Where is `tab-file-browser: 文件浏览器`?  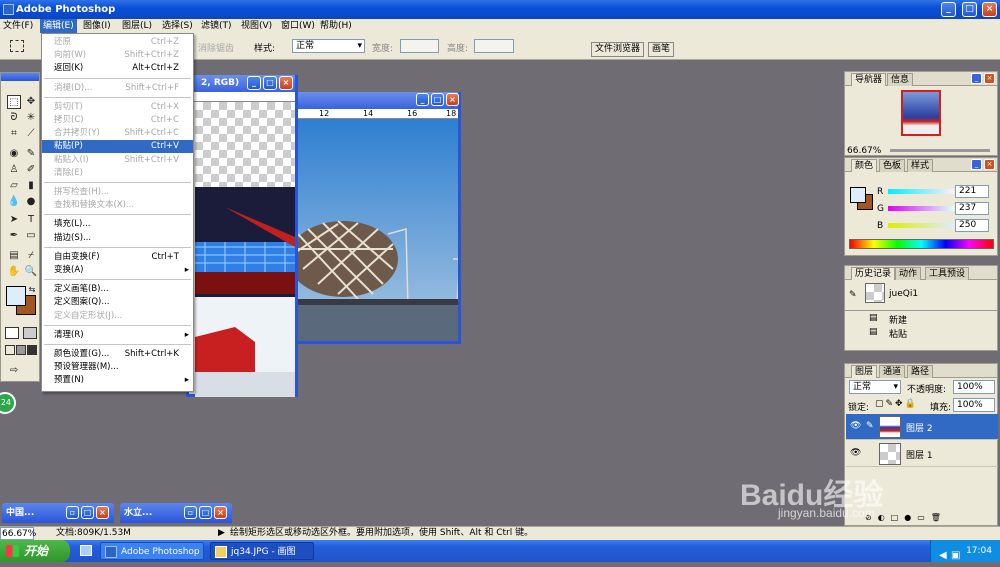 tab-file-browser: 文件浏览器 is located at coordinates (618, 49).